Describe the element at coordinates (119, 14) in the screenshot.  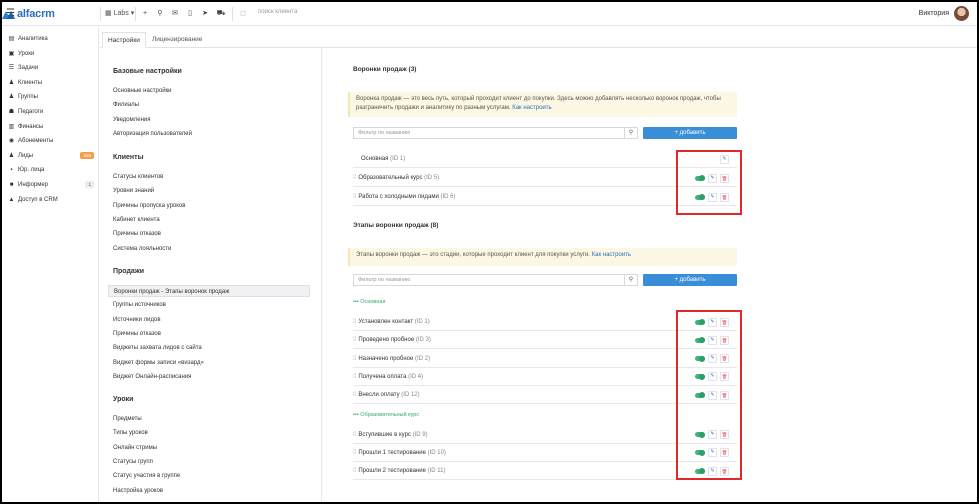
I see `branch-selector: ▦ Labs ▾` at that location.